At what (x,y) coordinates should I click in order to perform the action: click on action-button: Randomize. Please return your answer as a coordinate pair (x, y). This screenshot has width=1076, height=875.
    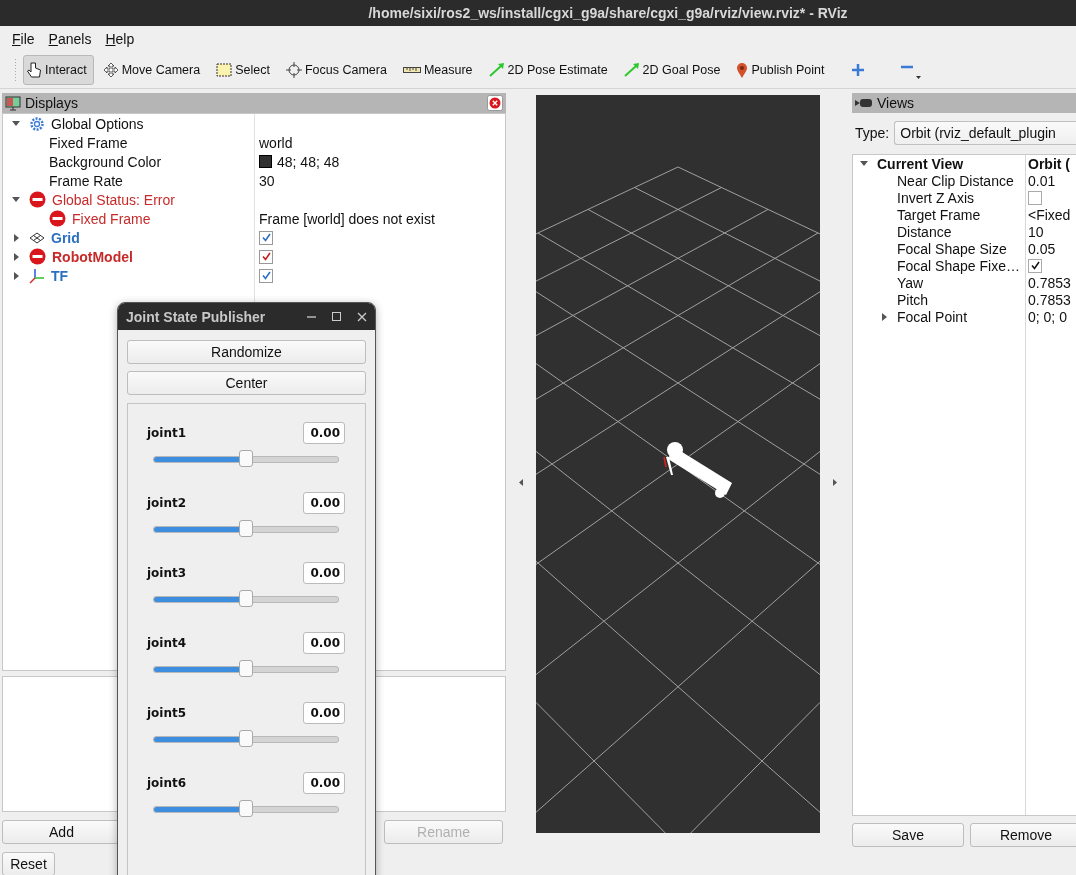
    Looking at the image, I should click on (246, 352).